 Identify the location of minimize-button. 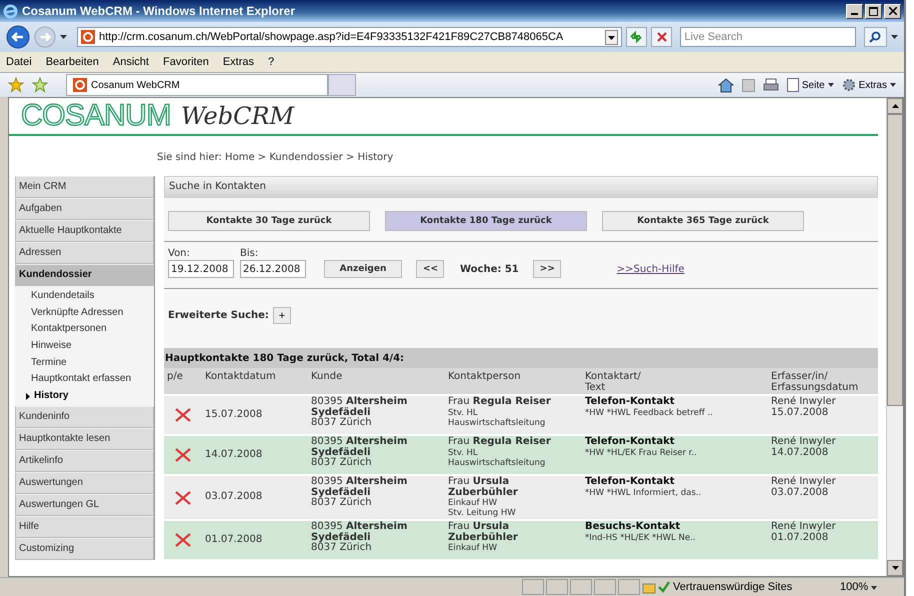
(854, 11).